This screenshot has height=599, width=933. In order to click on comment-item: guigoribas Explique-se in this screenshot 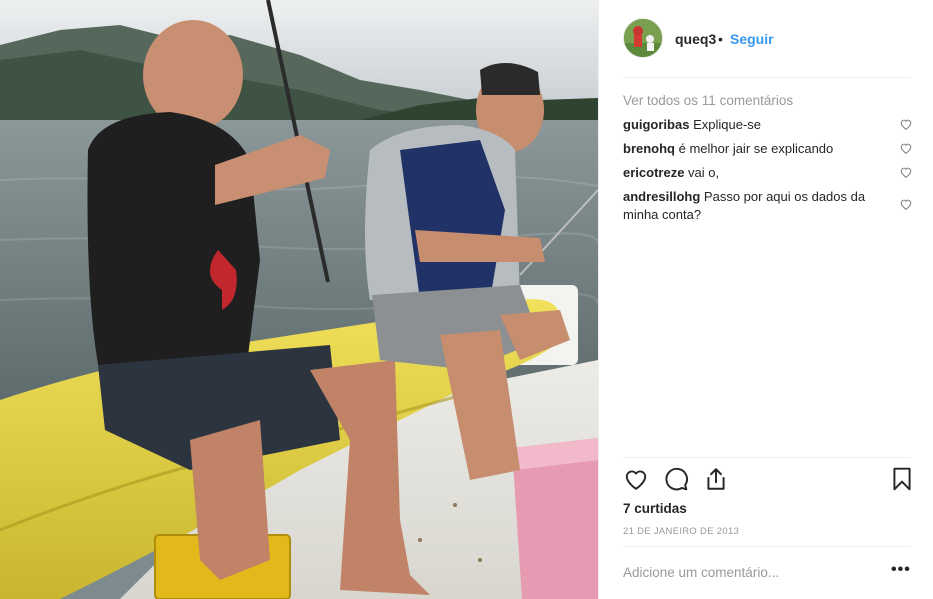, I will do `click(768, 125)`.